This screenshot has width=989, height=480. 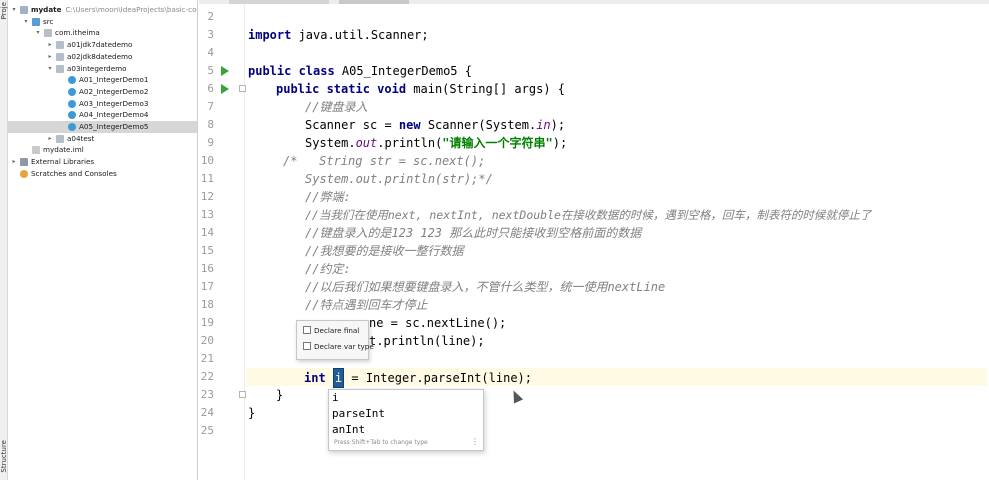 I want to click on line-number: 5, so click(x=210, y=70).